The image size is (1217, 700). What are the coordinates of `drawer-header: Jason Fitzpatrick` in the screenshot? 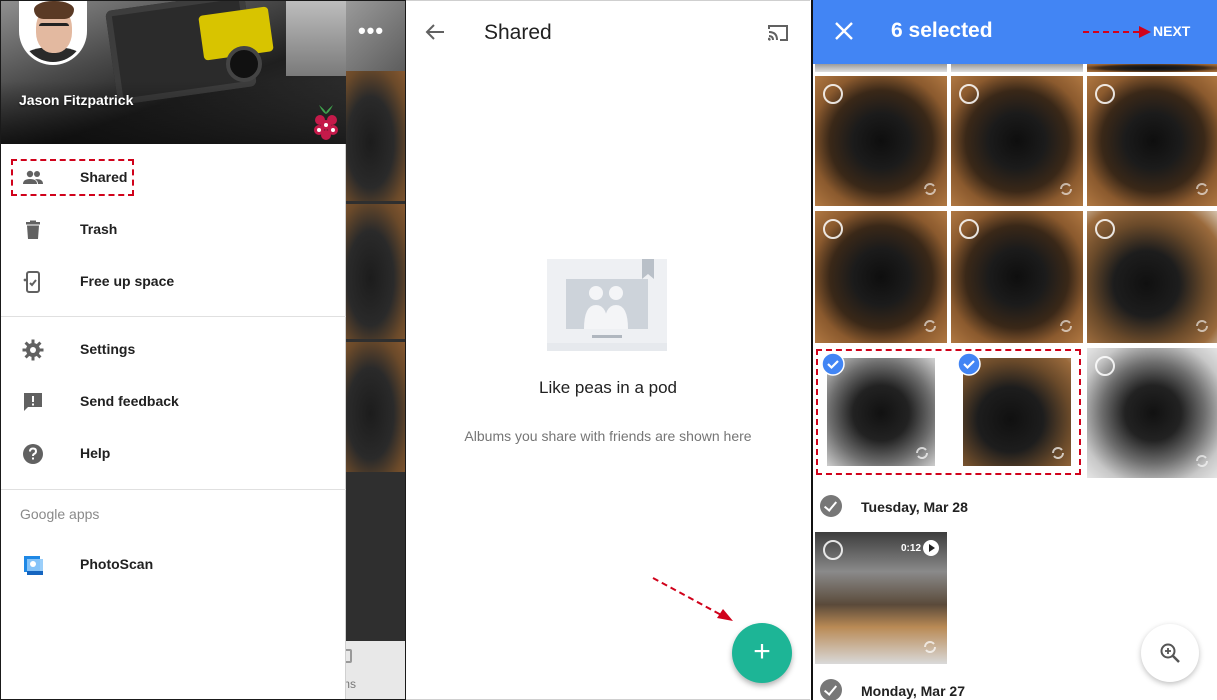 It's located at (173, 72).